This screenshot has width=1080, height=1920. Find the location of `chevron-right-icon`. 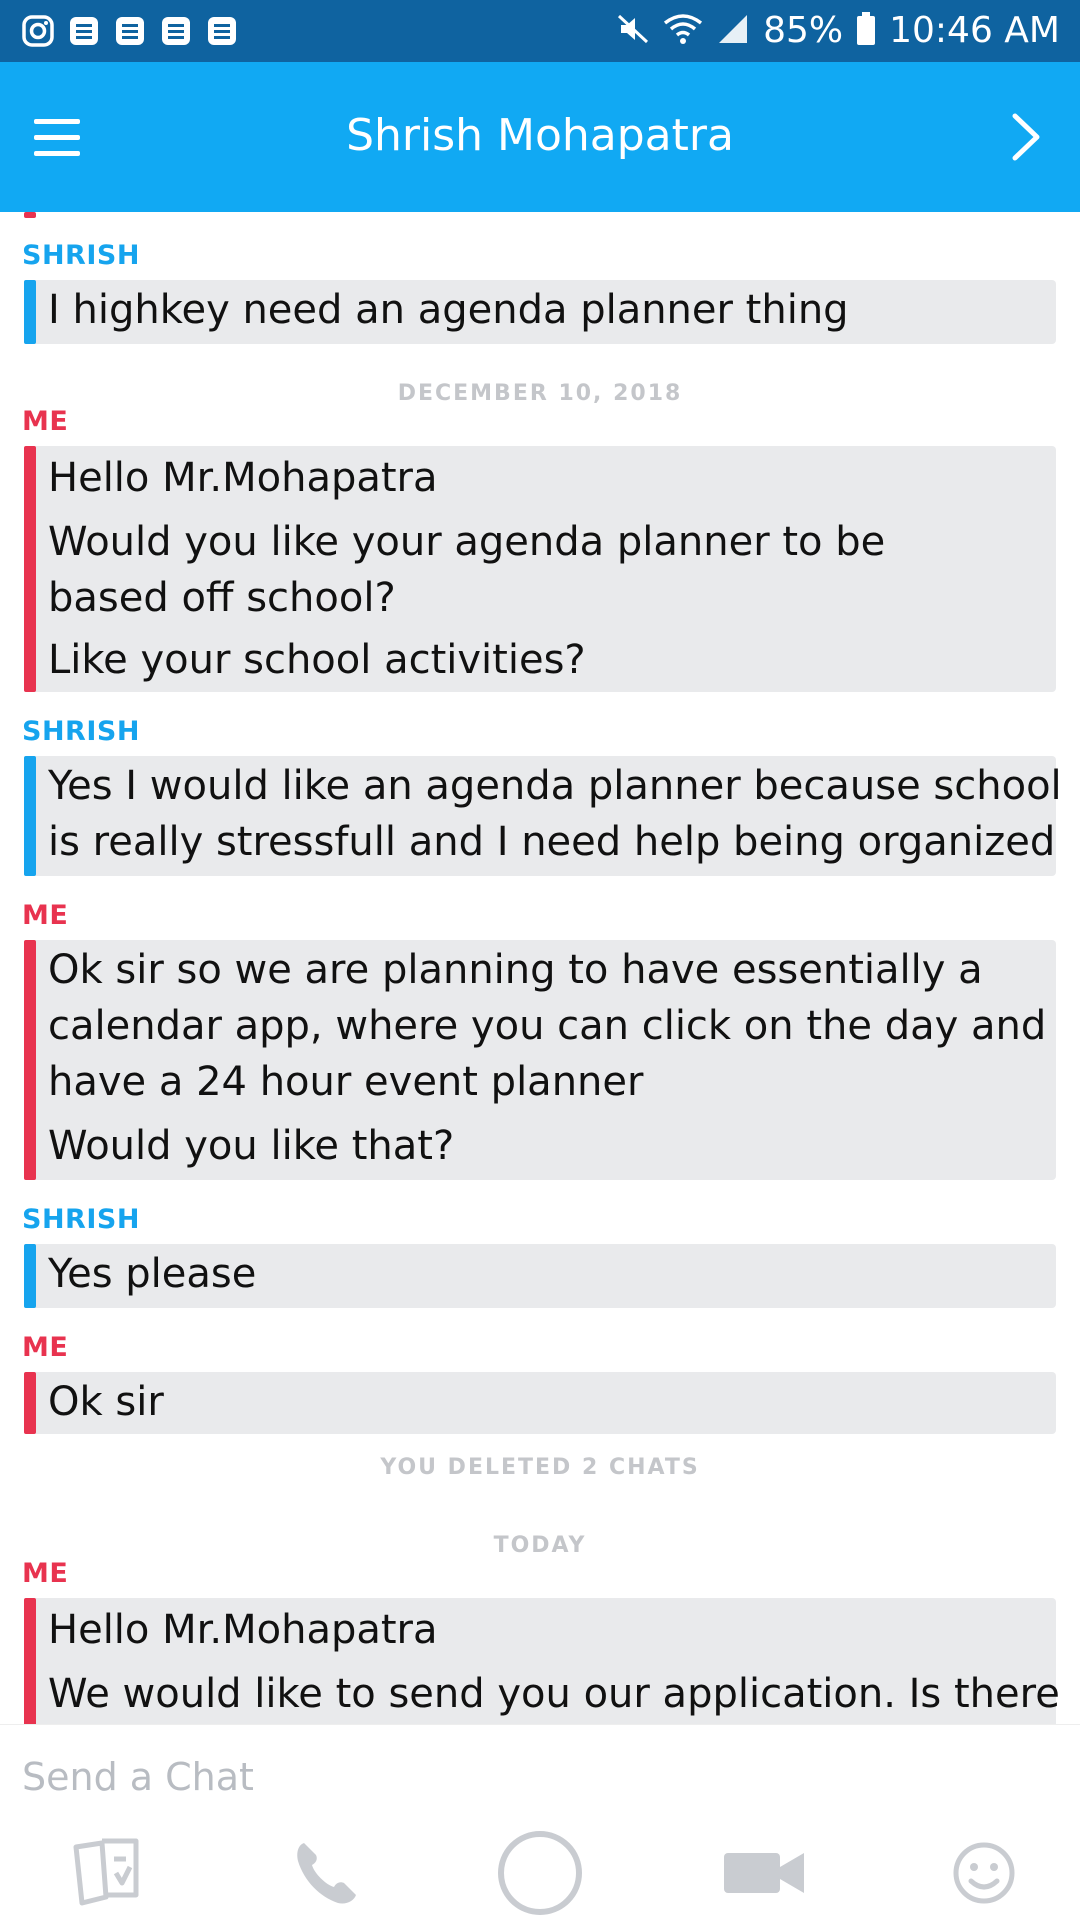

chevron-right-icon is located at coordinates (1026, 137).